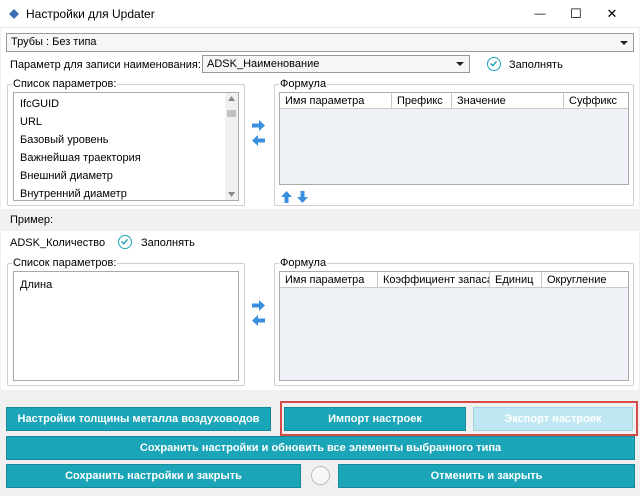  I want to click on close-icon: ✕, so click(612, 13).